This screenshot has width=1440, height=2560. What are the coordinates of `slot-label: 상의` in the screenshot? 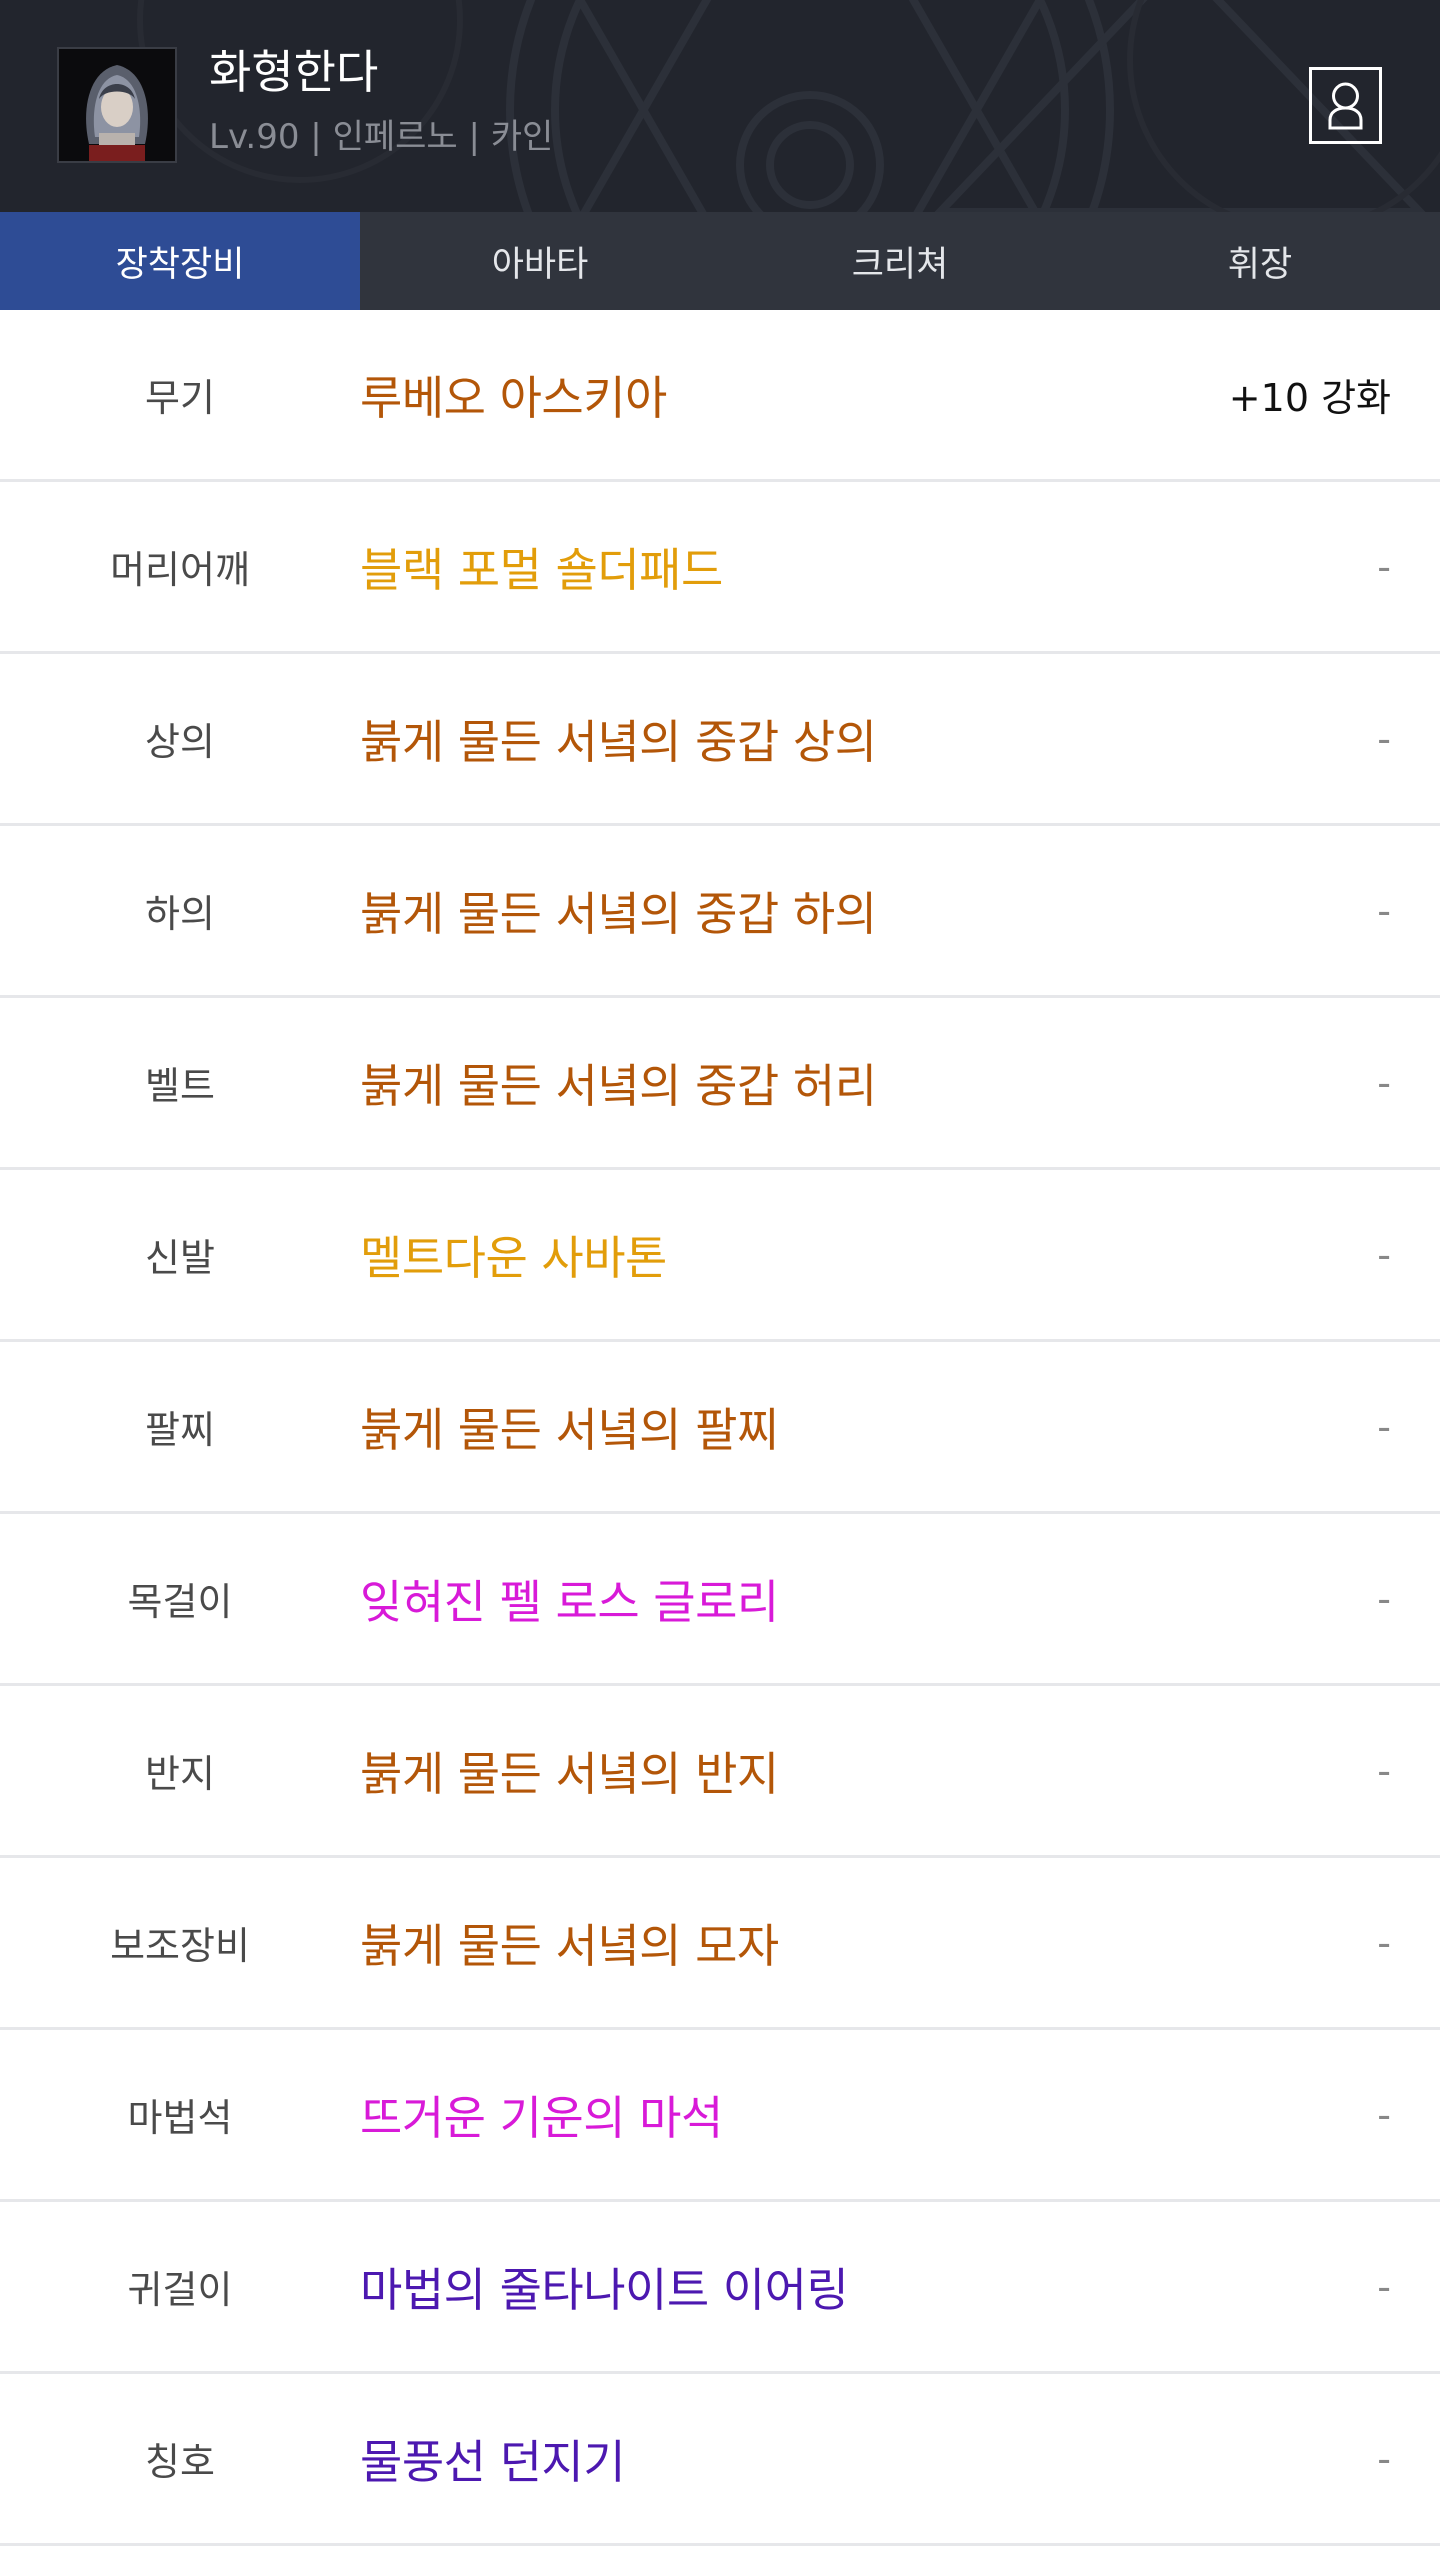 It's located at (180, 742).